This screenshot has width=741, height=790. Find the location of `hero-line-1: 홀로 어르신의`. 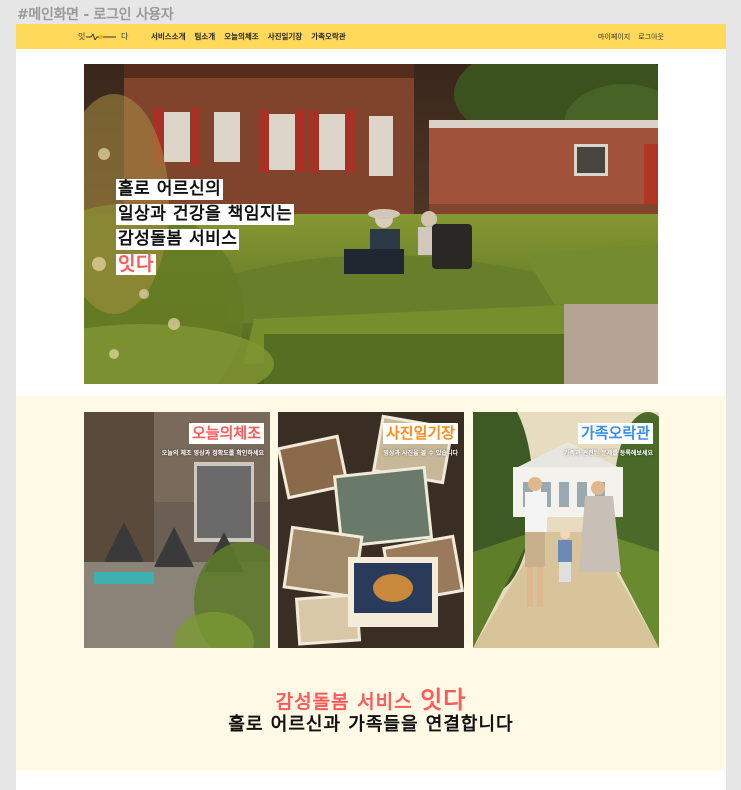

hero-line-1: 홀로 어르신의 is located at coordinates (170, 189).